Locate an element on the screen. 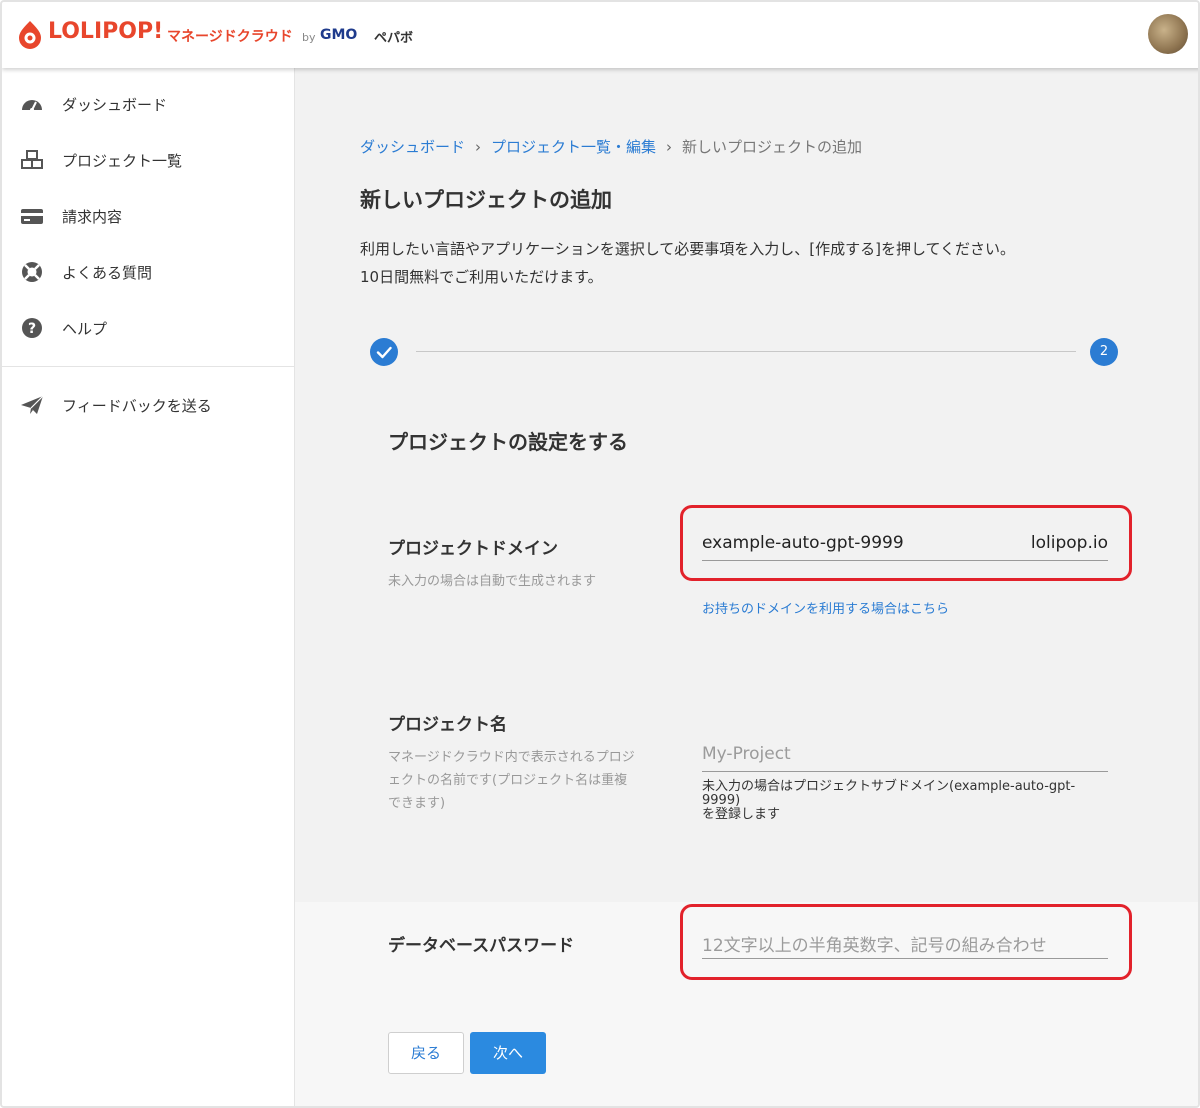 The height and width of the screenshot is (1108, 1200). db-password-placeholder: 12文字以上の半角英数字、記号の組み合わせ is located at coordinates (874, 946).